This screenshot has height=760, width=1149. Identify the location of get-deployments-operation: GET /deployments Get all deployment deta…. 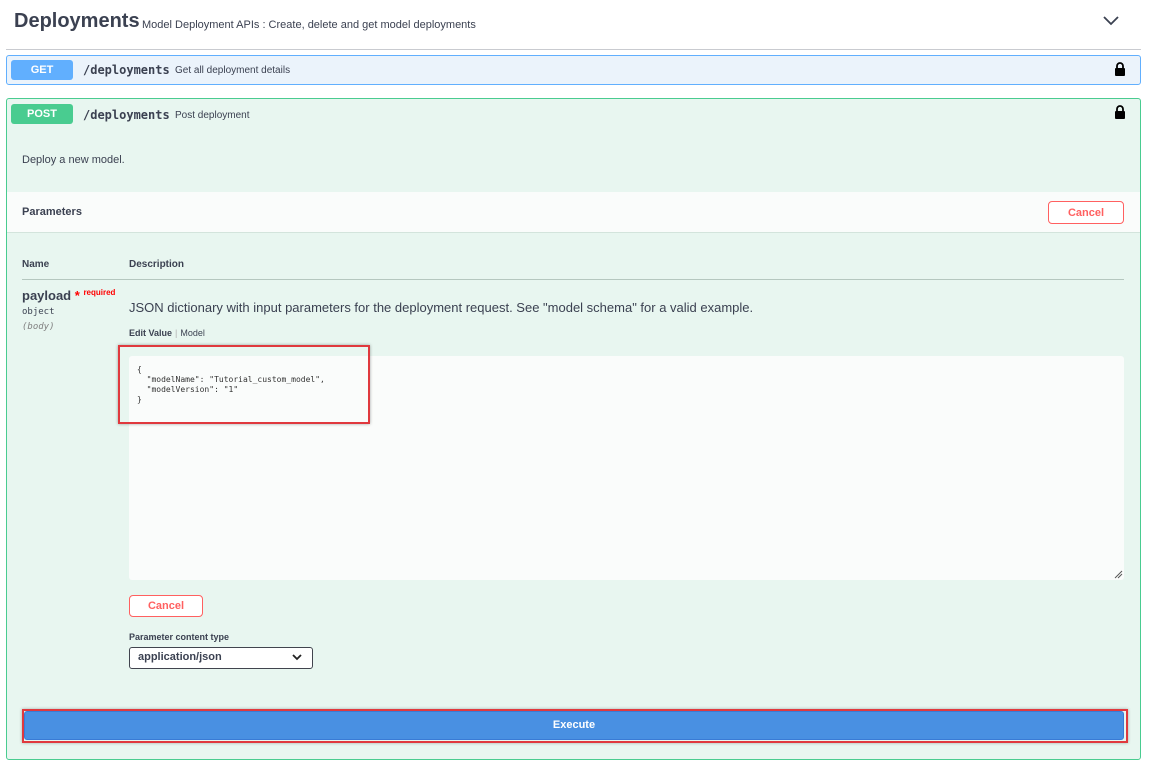
(573, 70).